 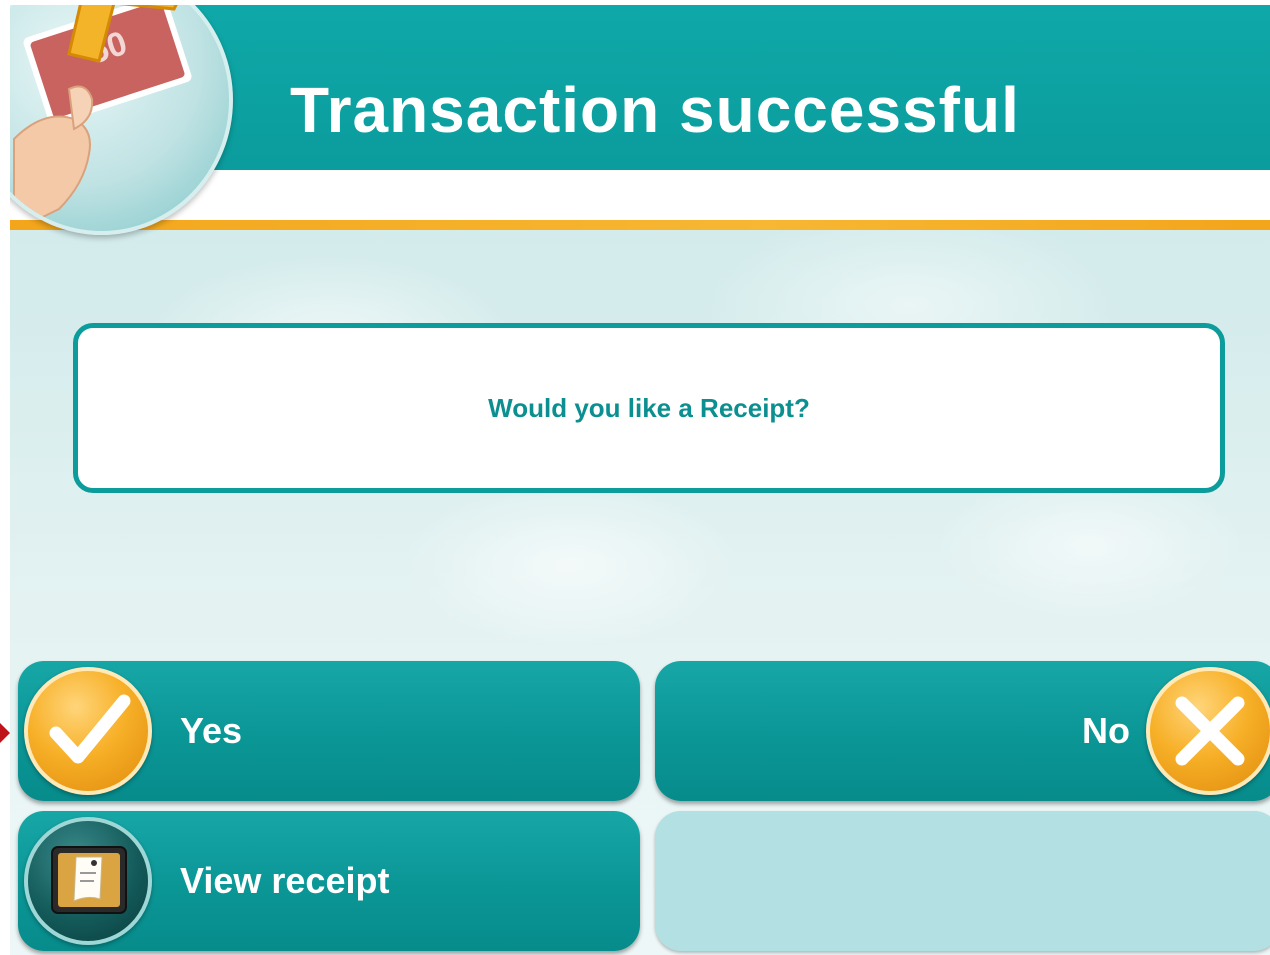 I want to click on selection-arrow-marker, so click(x=5, y=733).